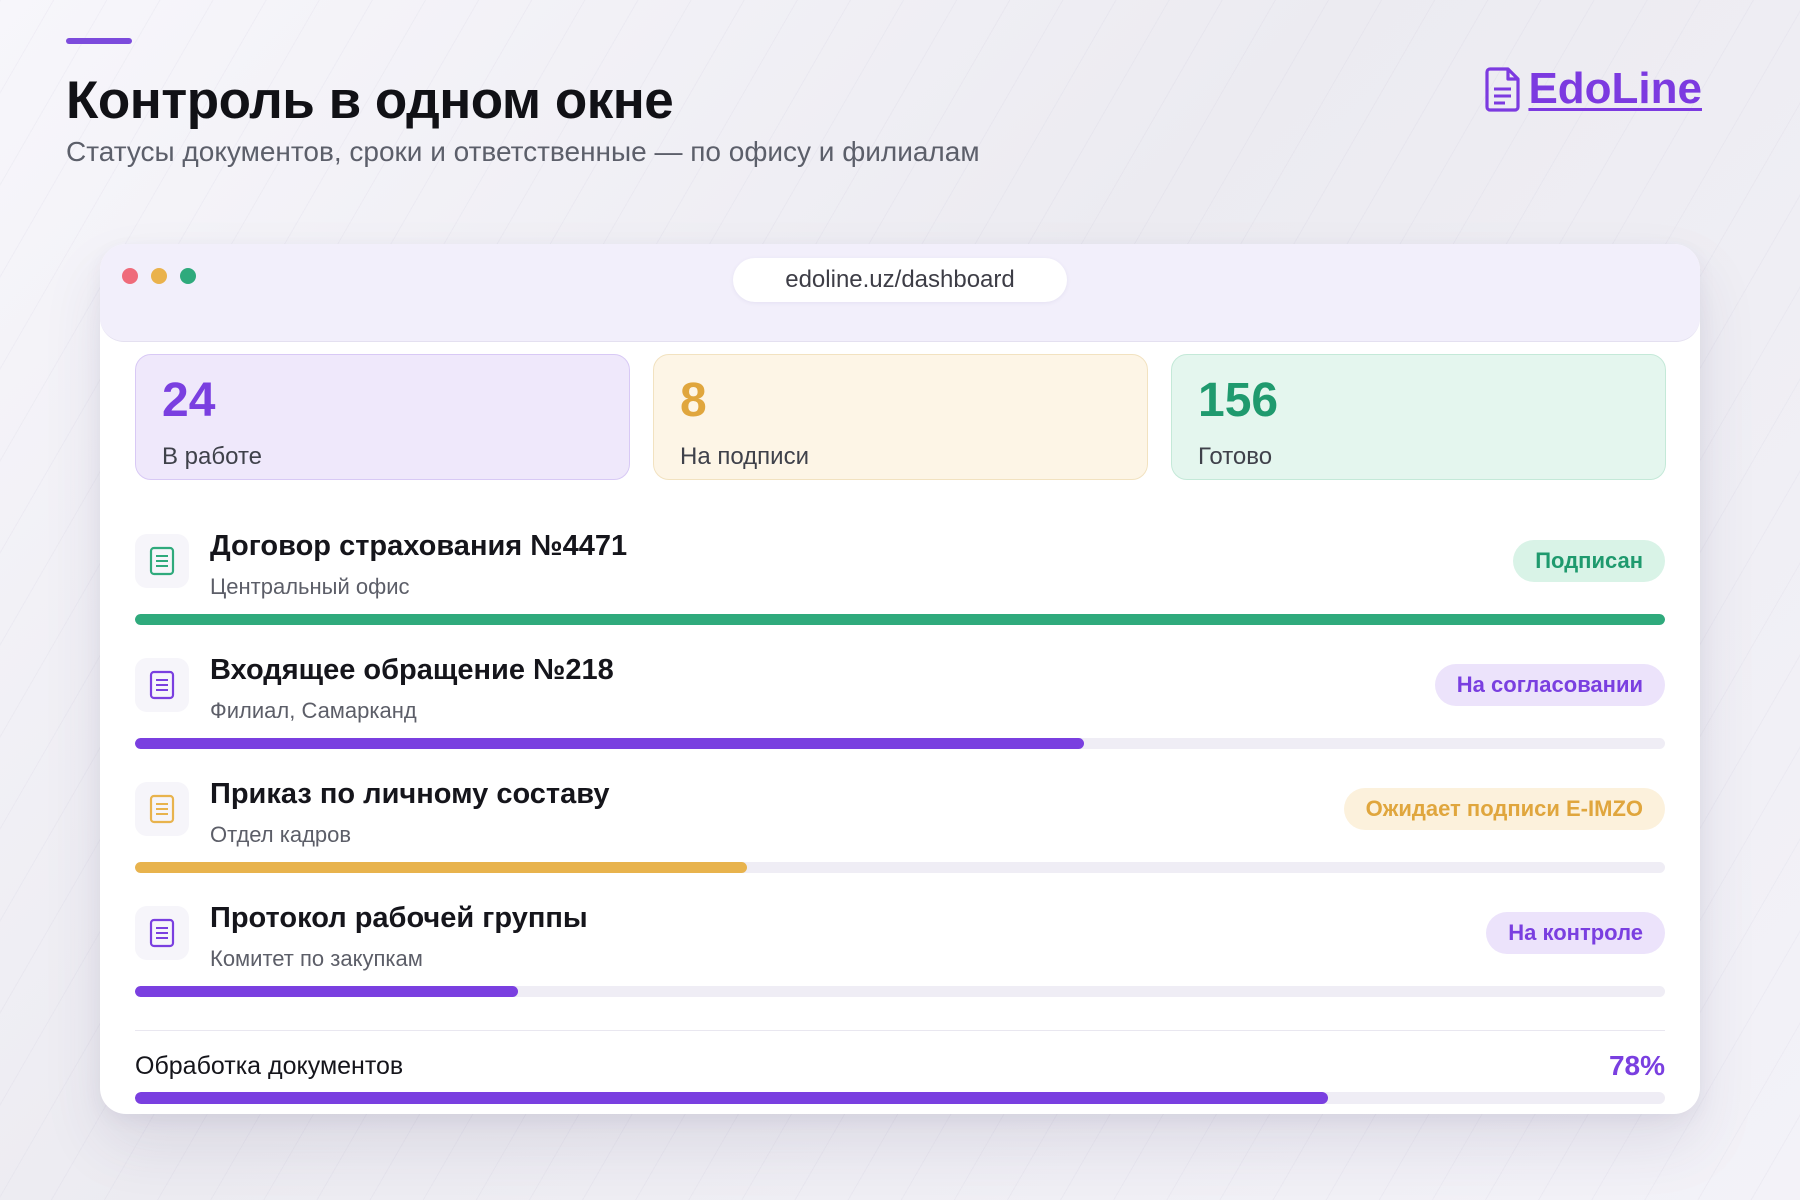 This screenshot has height=1200, width=1800. What do you see at coordinates (99, 41) in the screenshot?
I see `accent-line` at bounding box center [99, 41].